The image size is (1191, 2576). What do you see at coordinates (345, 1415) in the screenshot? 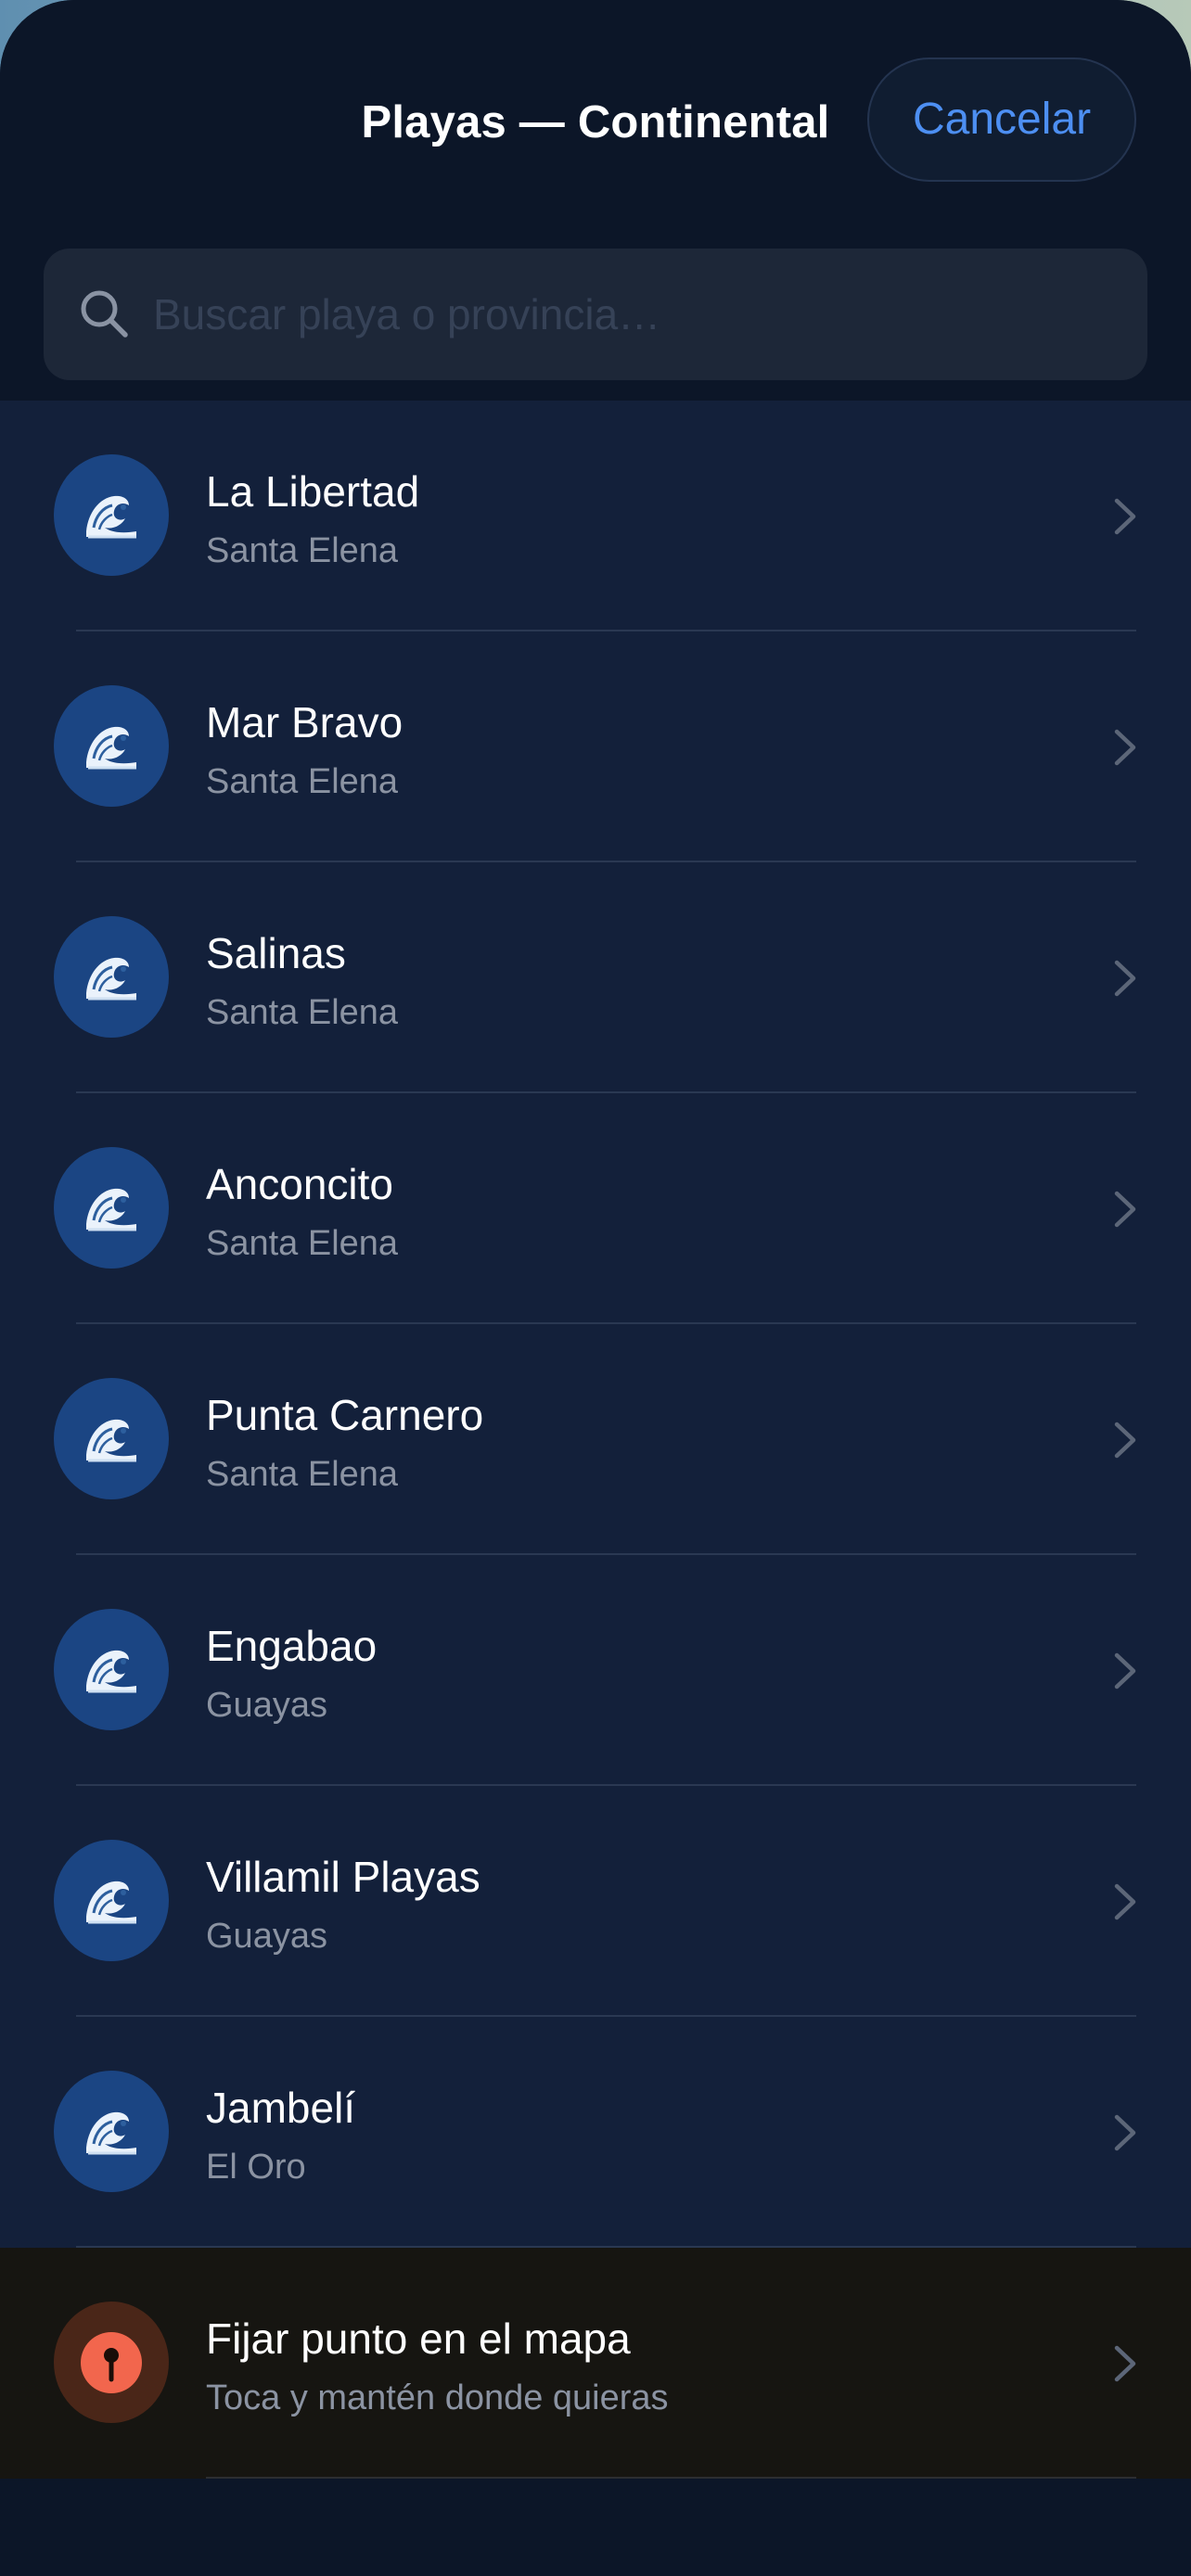
I see `beach-name: Punta Carnero` at bounding box center [345, 1415].